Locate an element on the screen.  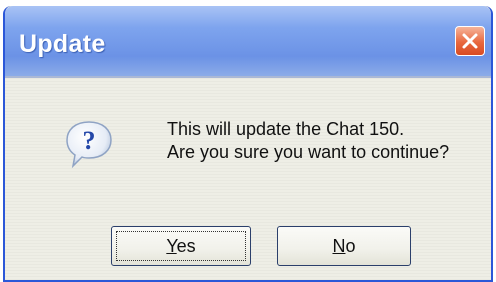
yes-button: Yes is located at coordinates (181, 246).